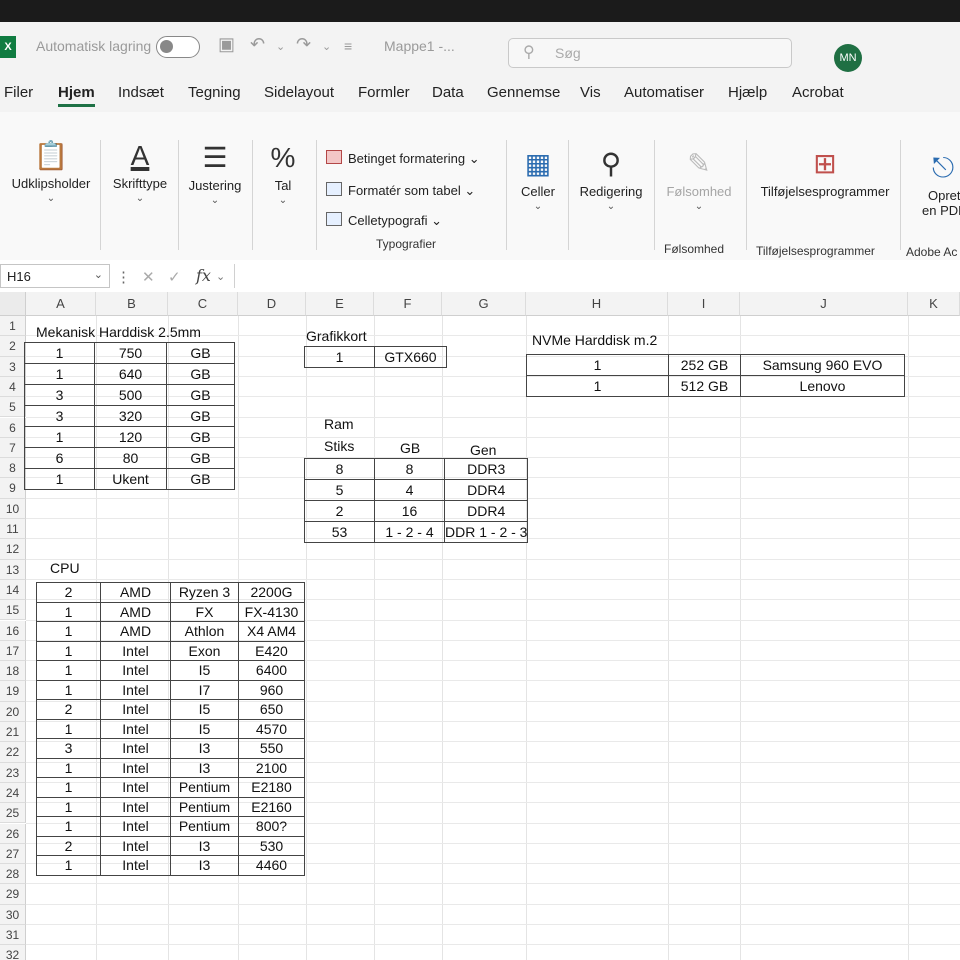  I want to click on row-header-11: 11, so click(13, 529).